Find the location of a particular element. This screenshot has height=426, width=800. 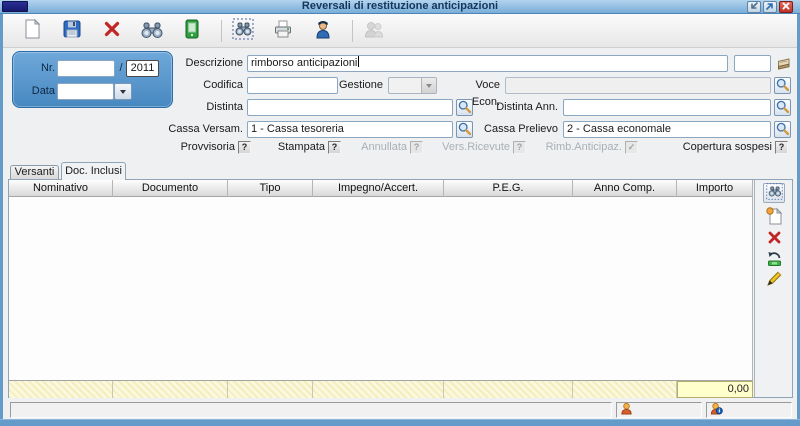

delete-icon is located at coordinates (774, 239).